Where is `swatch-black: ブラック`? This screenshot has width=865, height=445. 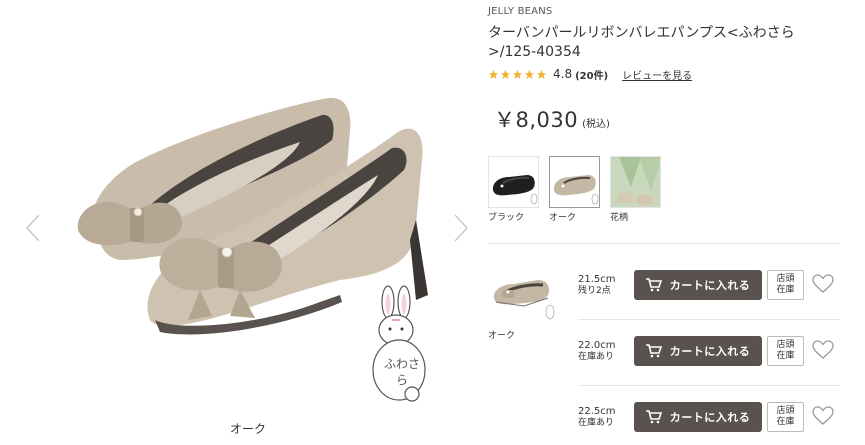
swatch-black: ブラック is located at coordinates (513, 189).